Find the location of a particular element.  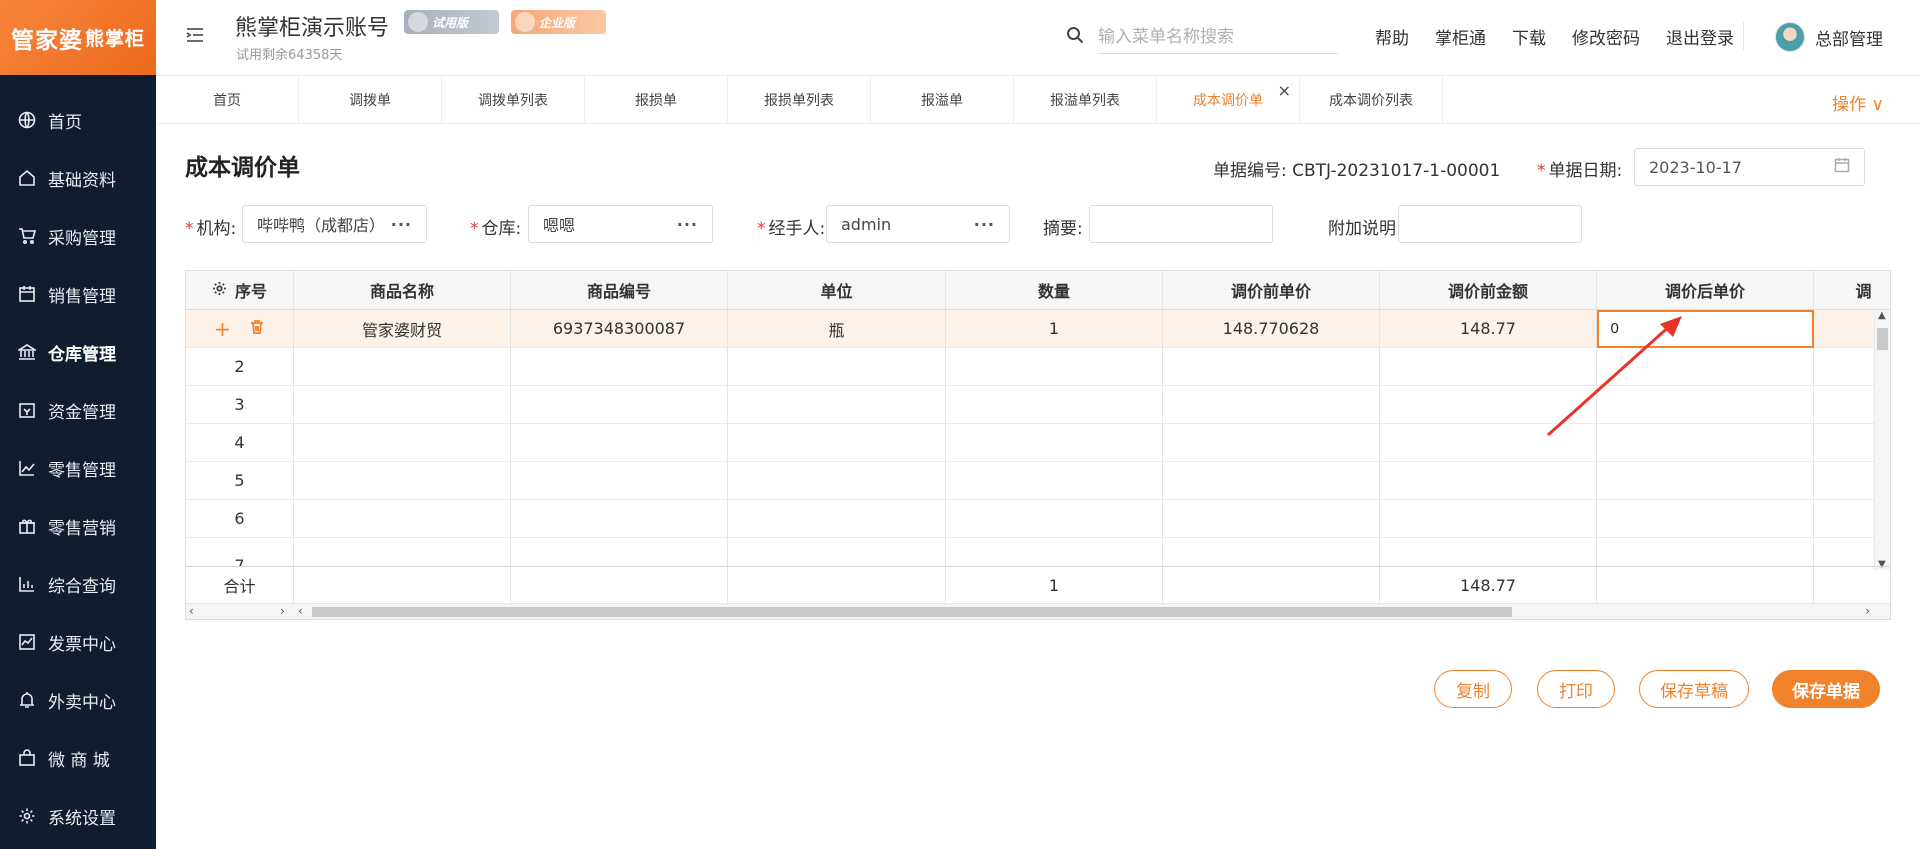

handler-select: admin ··· is located at coordinates (918, 224).